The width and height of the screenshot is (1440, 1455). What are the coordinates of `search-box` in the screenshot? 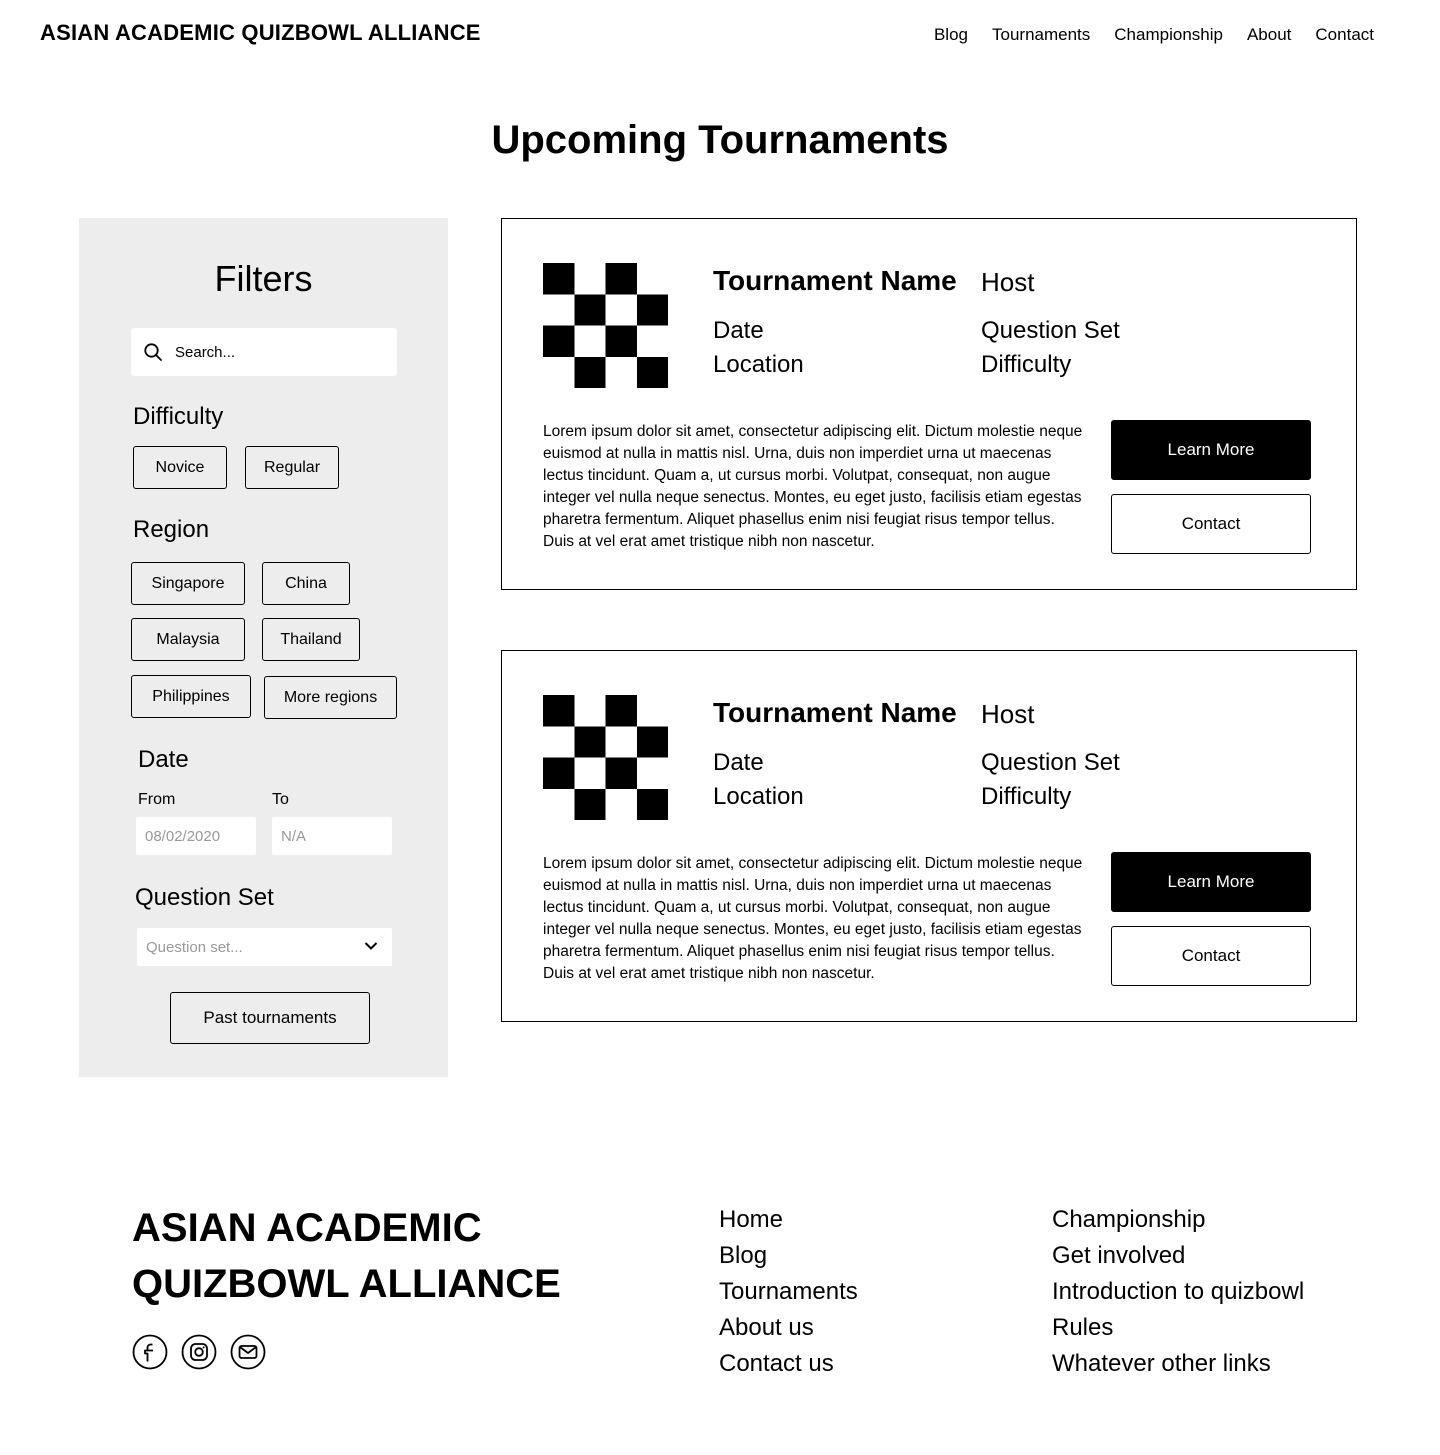 It's located at (264, 352).